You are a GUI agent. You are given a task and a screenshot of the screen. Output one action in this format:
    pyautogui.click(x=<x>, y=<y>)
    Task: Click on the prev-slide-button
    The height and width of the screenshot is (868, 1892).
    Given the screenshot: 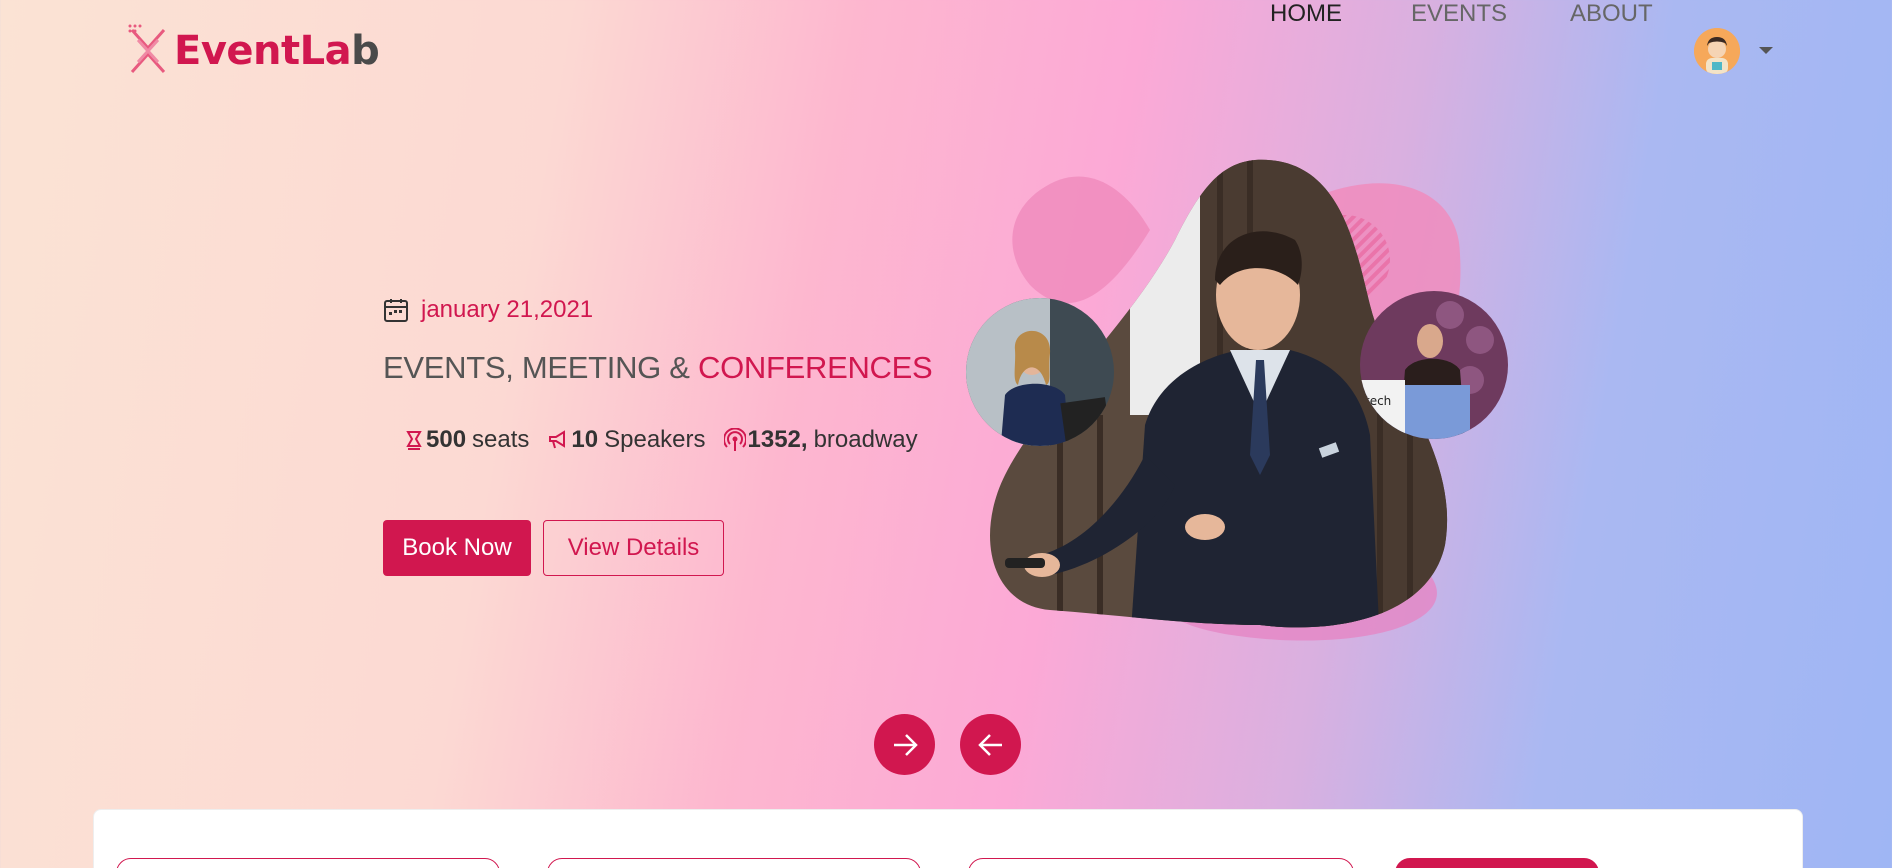 What is the action you would take?
    pyautogui.click(x=990, y=744)
    